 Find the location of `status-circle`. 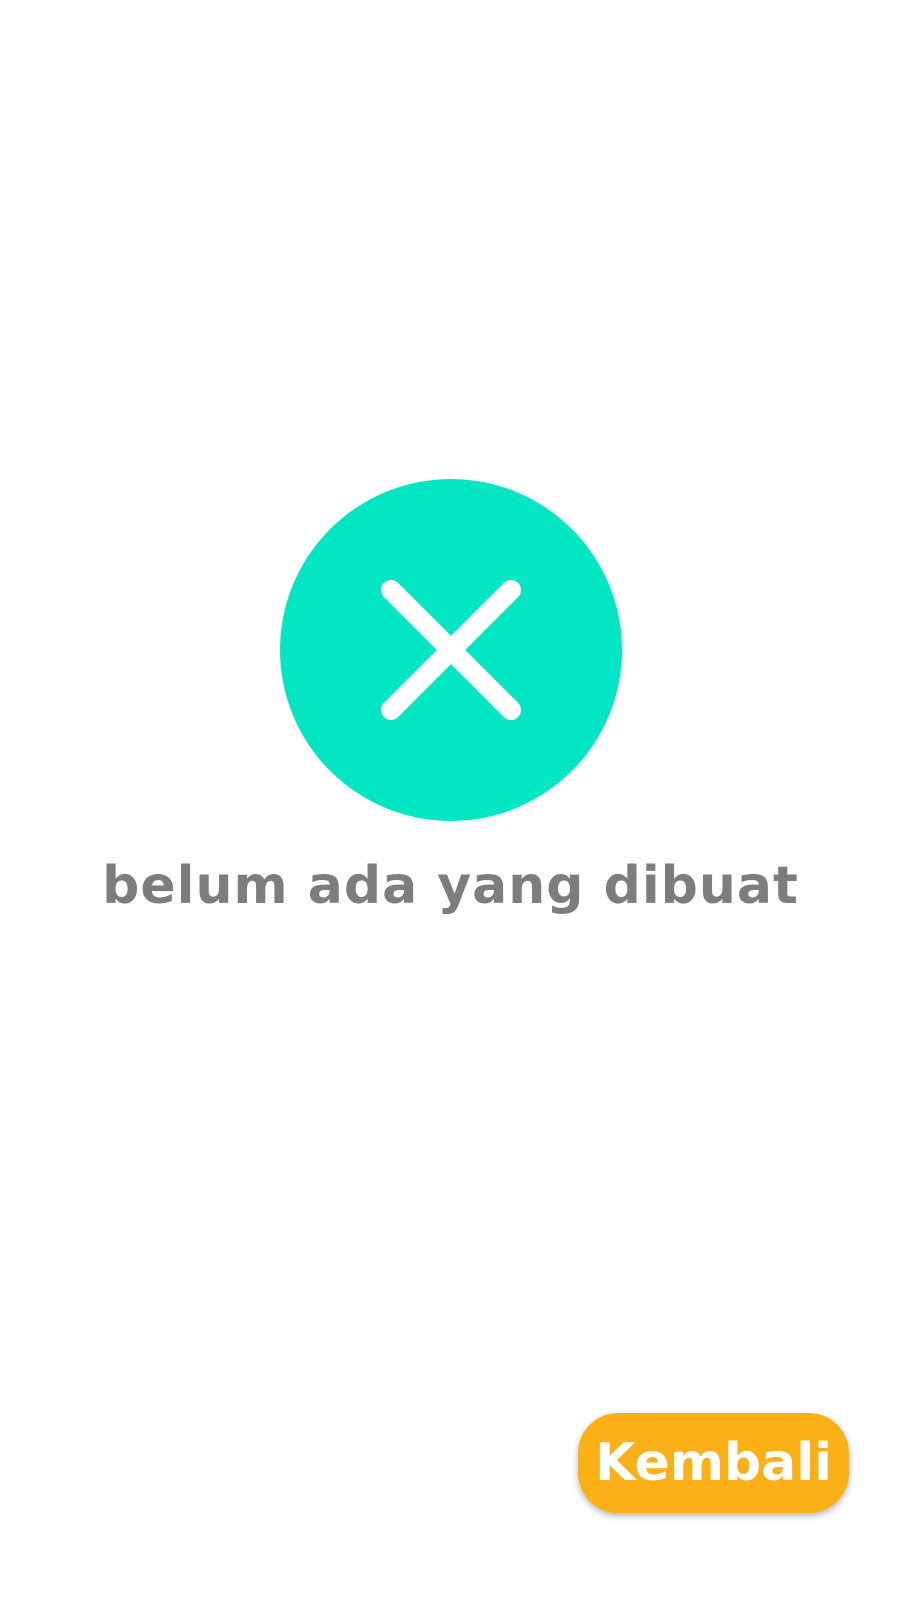

status-circle is located at coordinates (451, 650).